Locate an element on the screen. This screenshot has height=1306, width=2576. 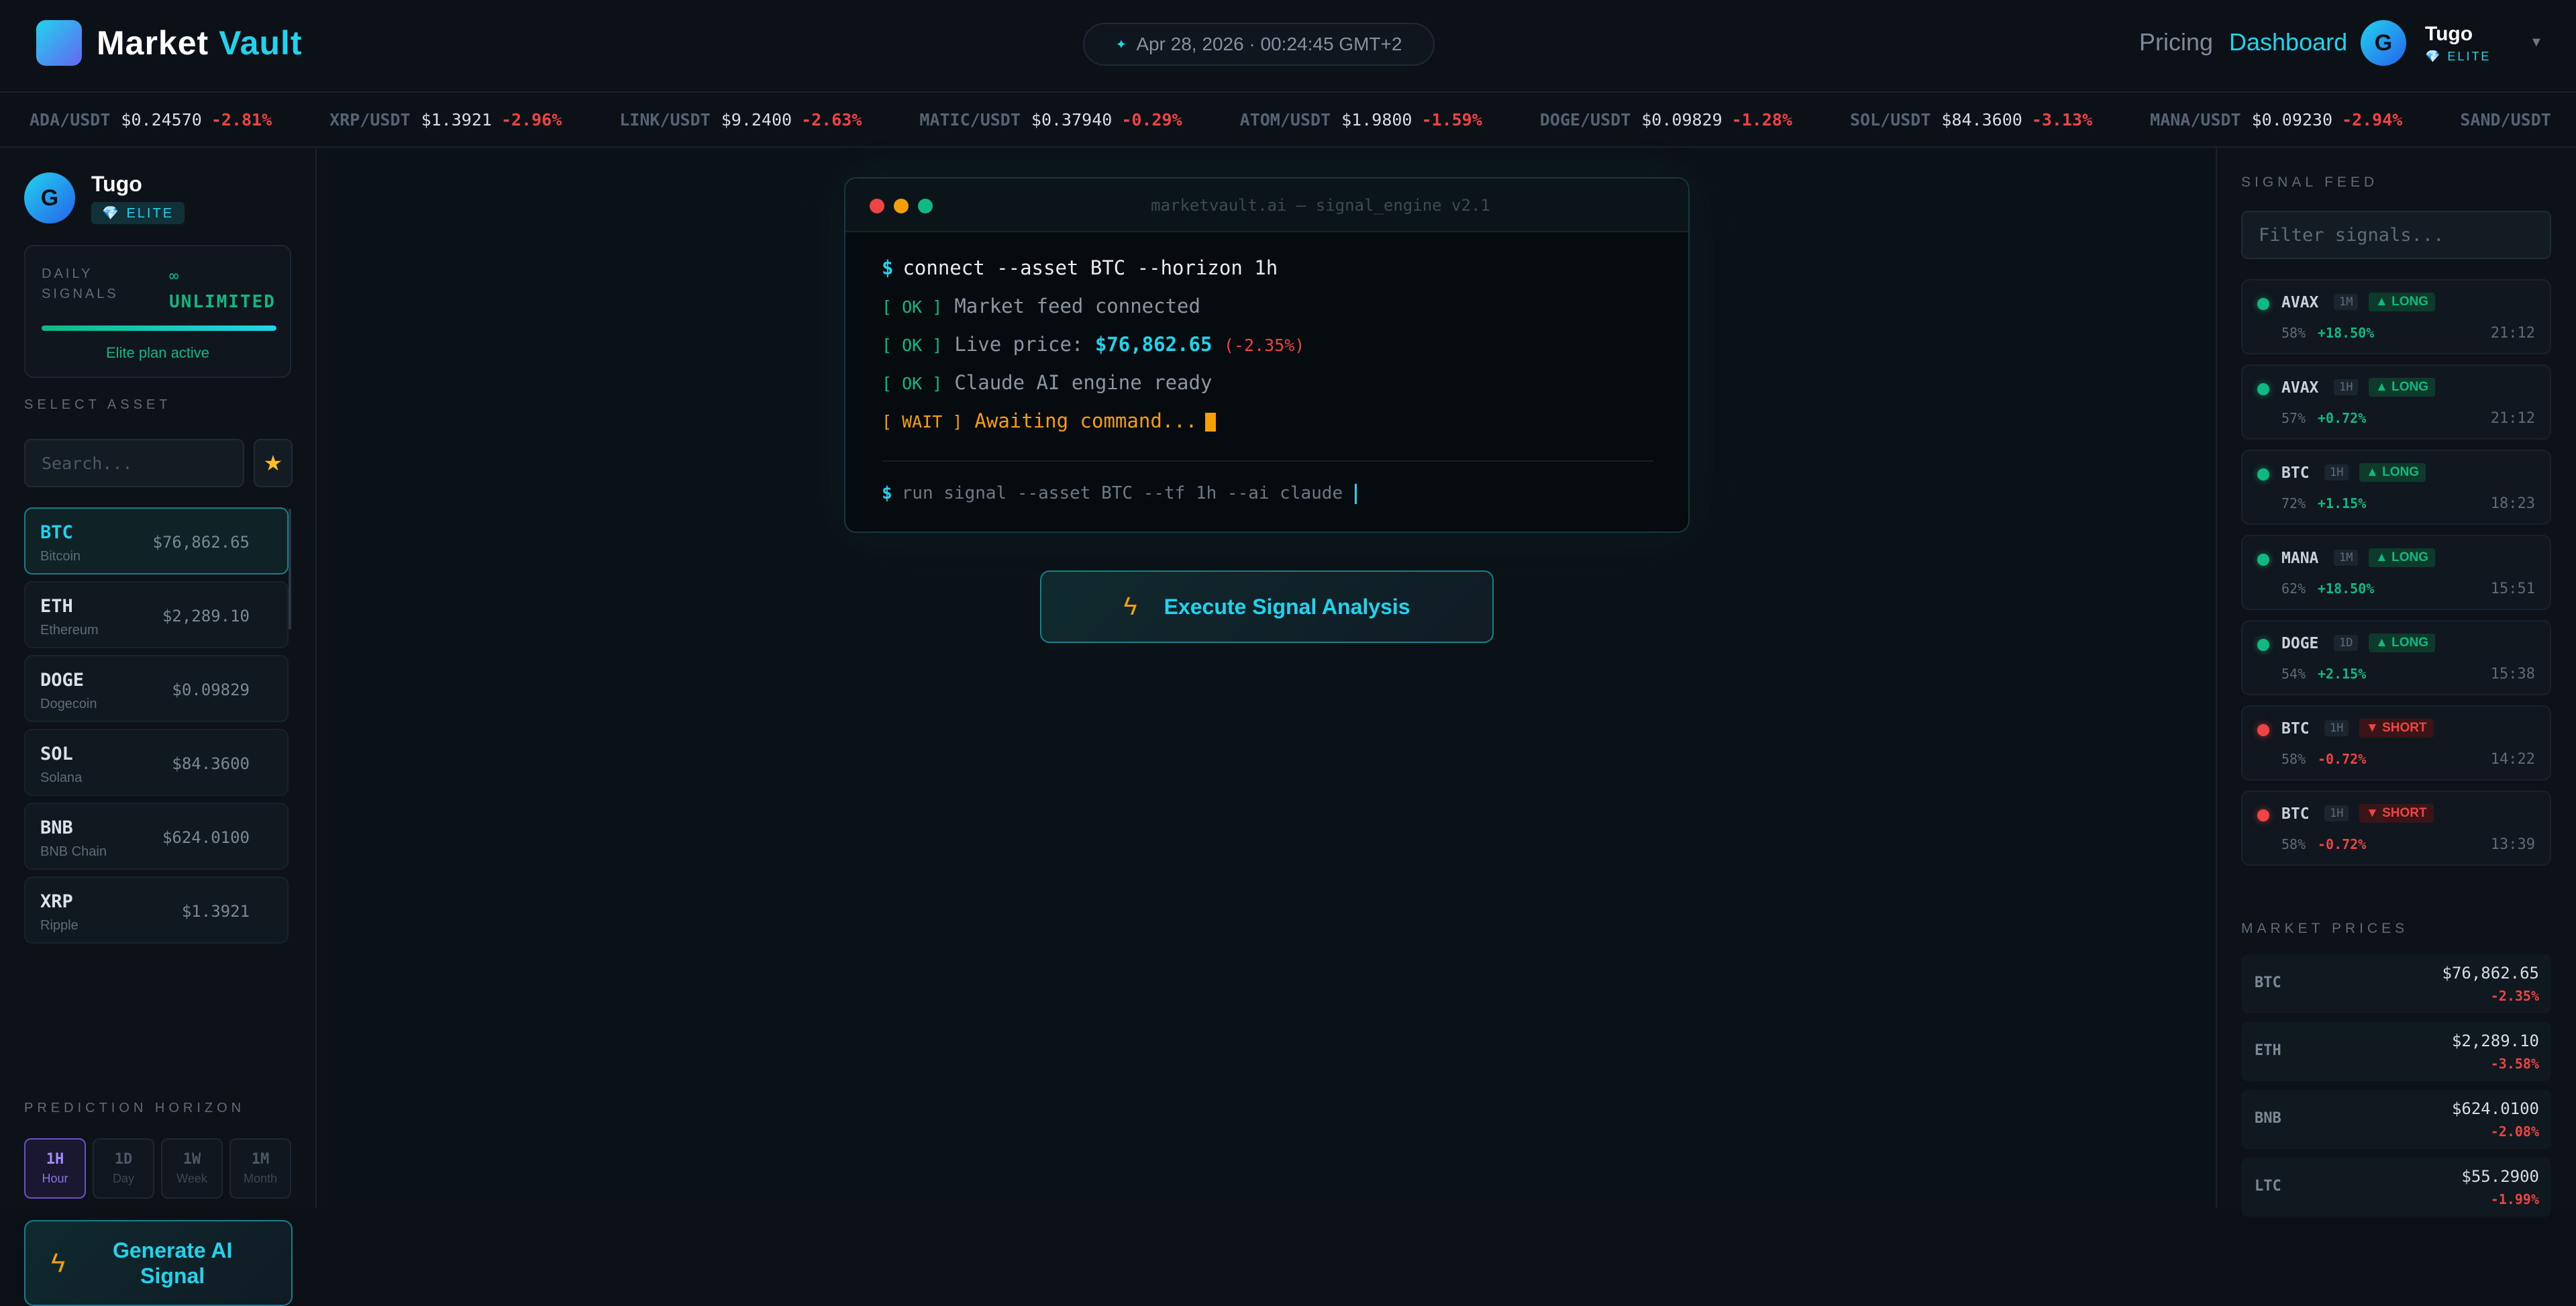
lightning-icon: ϟ is located at coordinates (1130, 606).